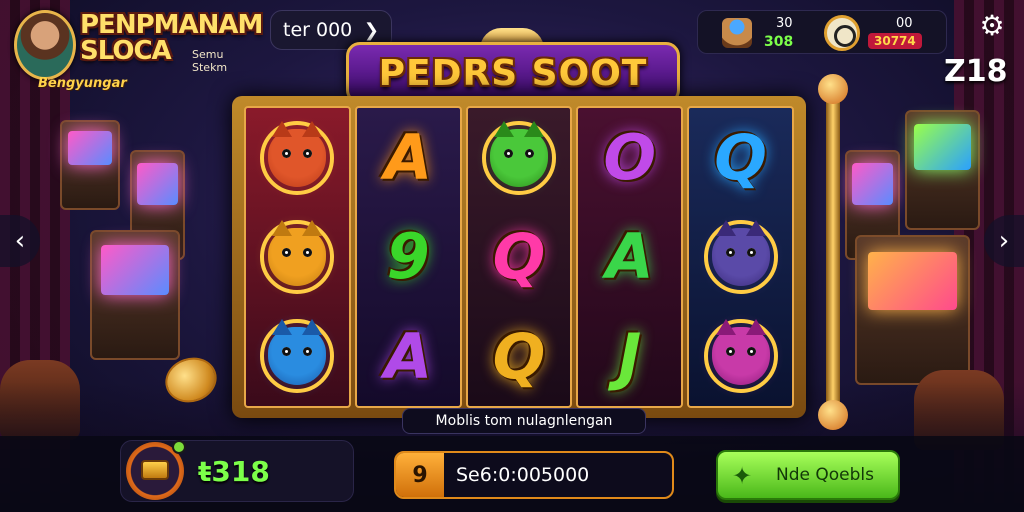 This screenshot has height=512, width=1024. I want to click on reel-2: A 9 A, so click(408, 257).